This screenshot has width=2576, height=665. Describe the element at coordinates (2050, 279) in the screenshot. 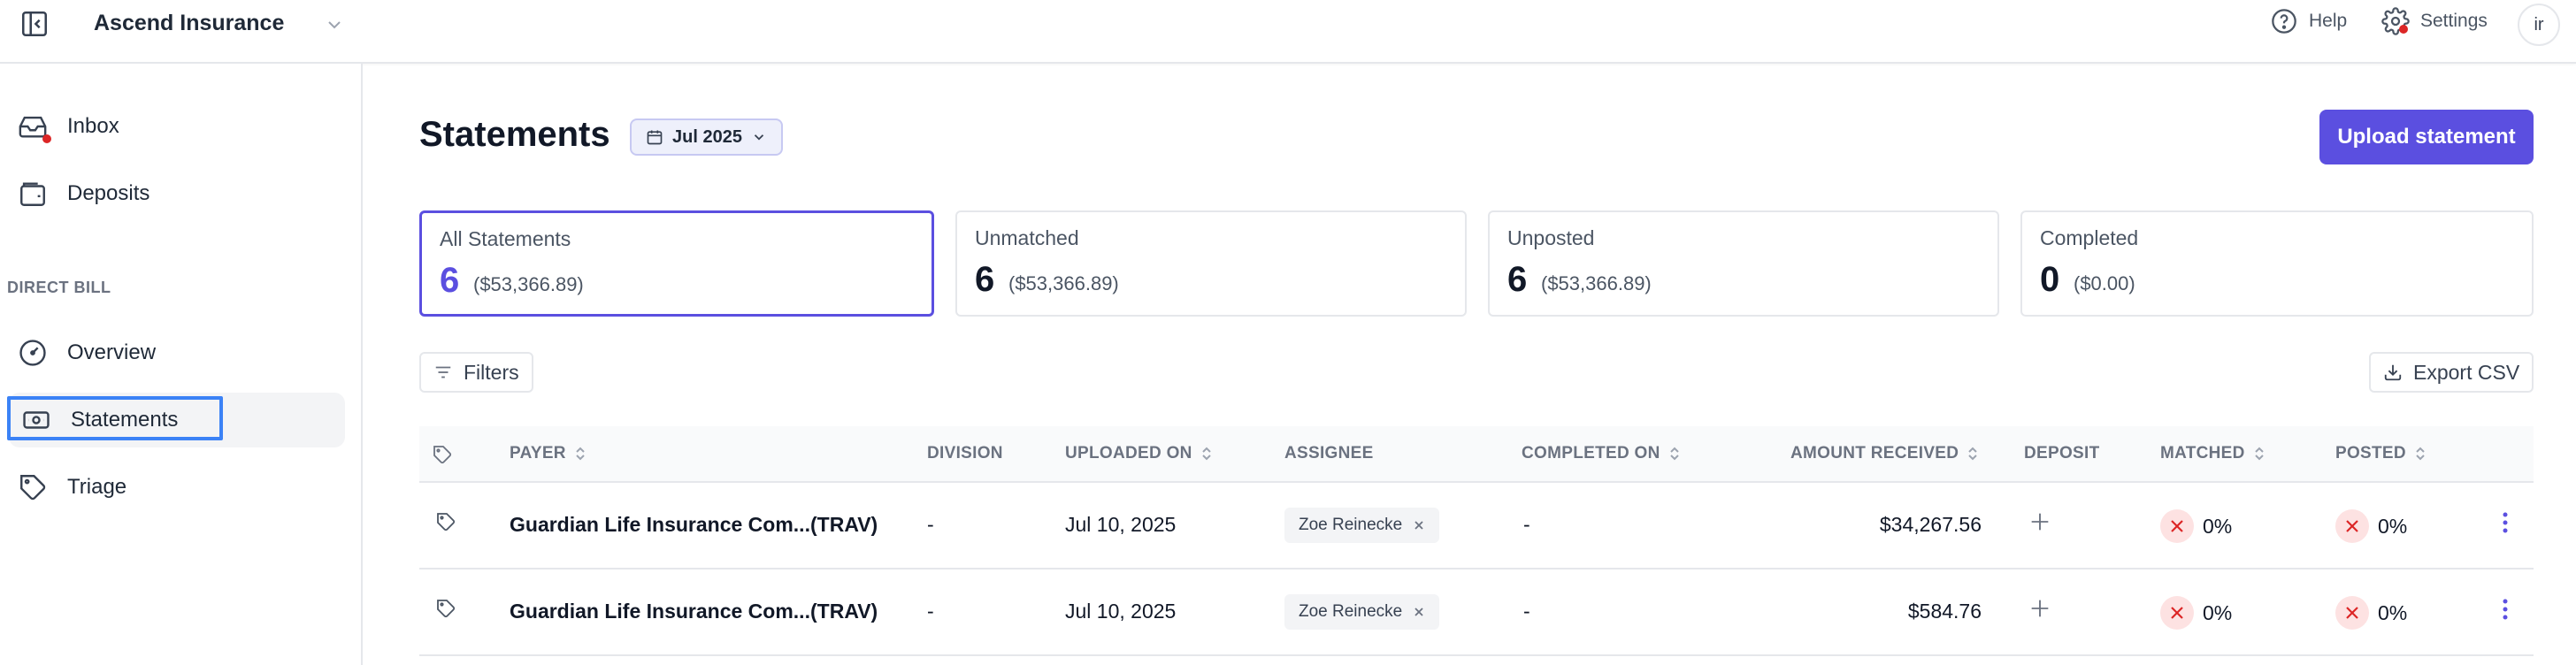

I see `card-count: 0` at that location.